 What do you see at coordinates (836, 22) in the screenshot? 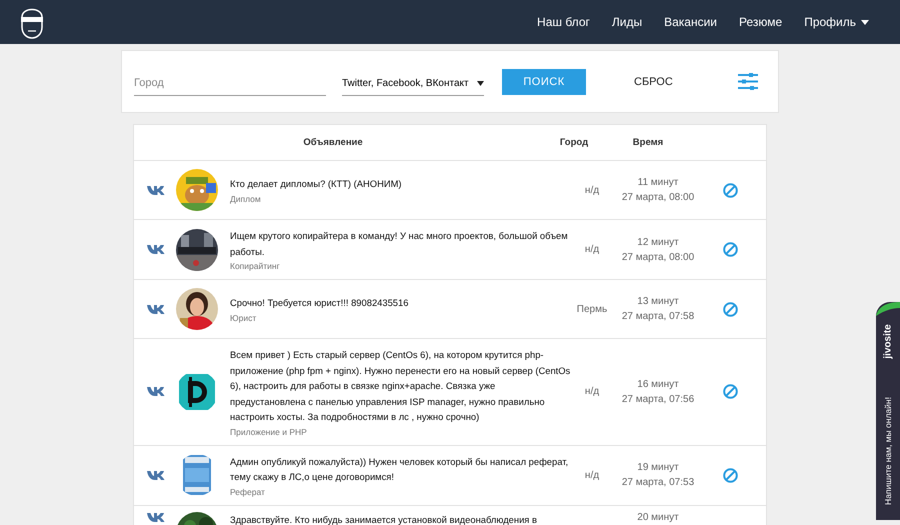
I see `nav-link: Профиль` at bounding box center [836, 22].